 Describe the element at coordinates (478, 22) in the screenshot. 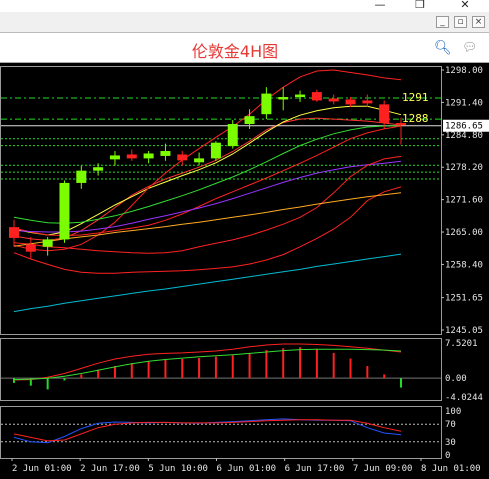

I see `chart-close-button: ×` at that location.